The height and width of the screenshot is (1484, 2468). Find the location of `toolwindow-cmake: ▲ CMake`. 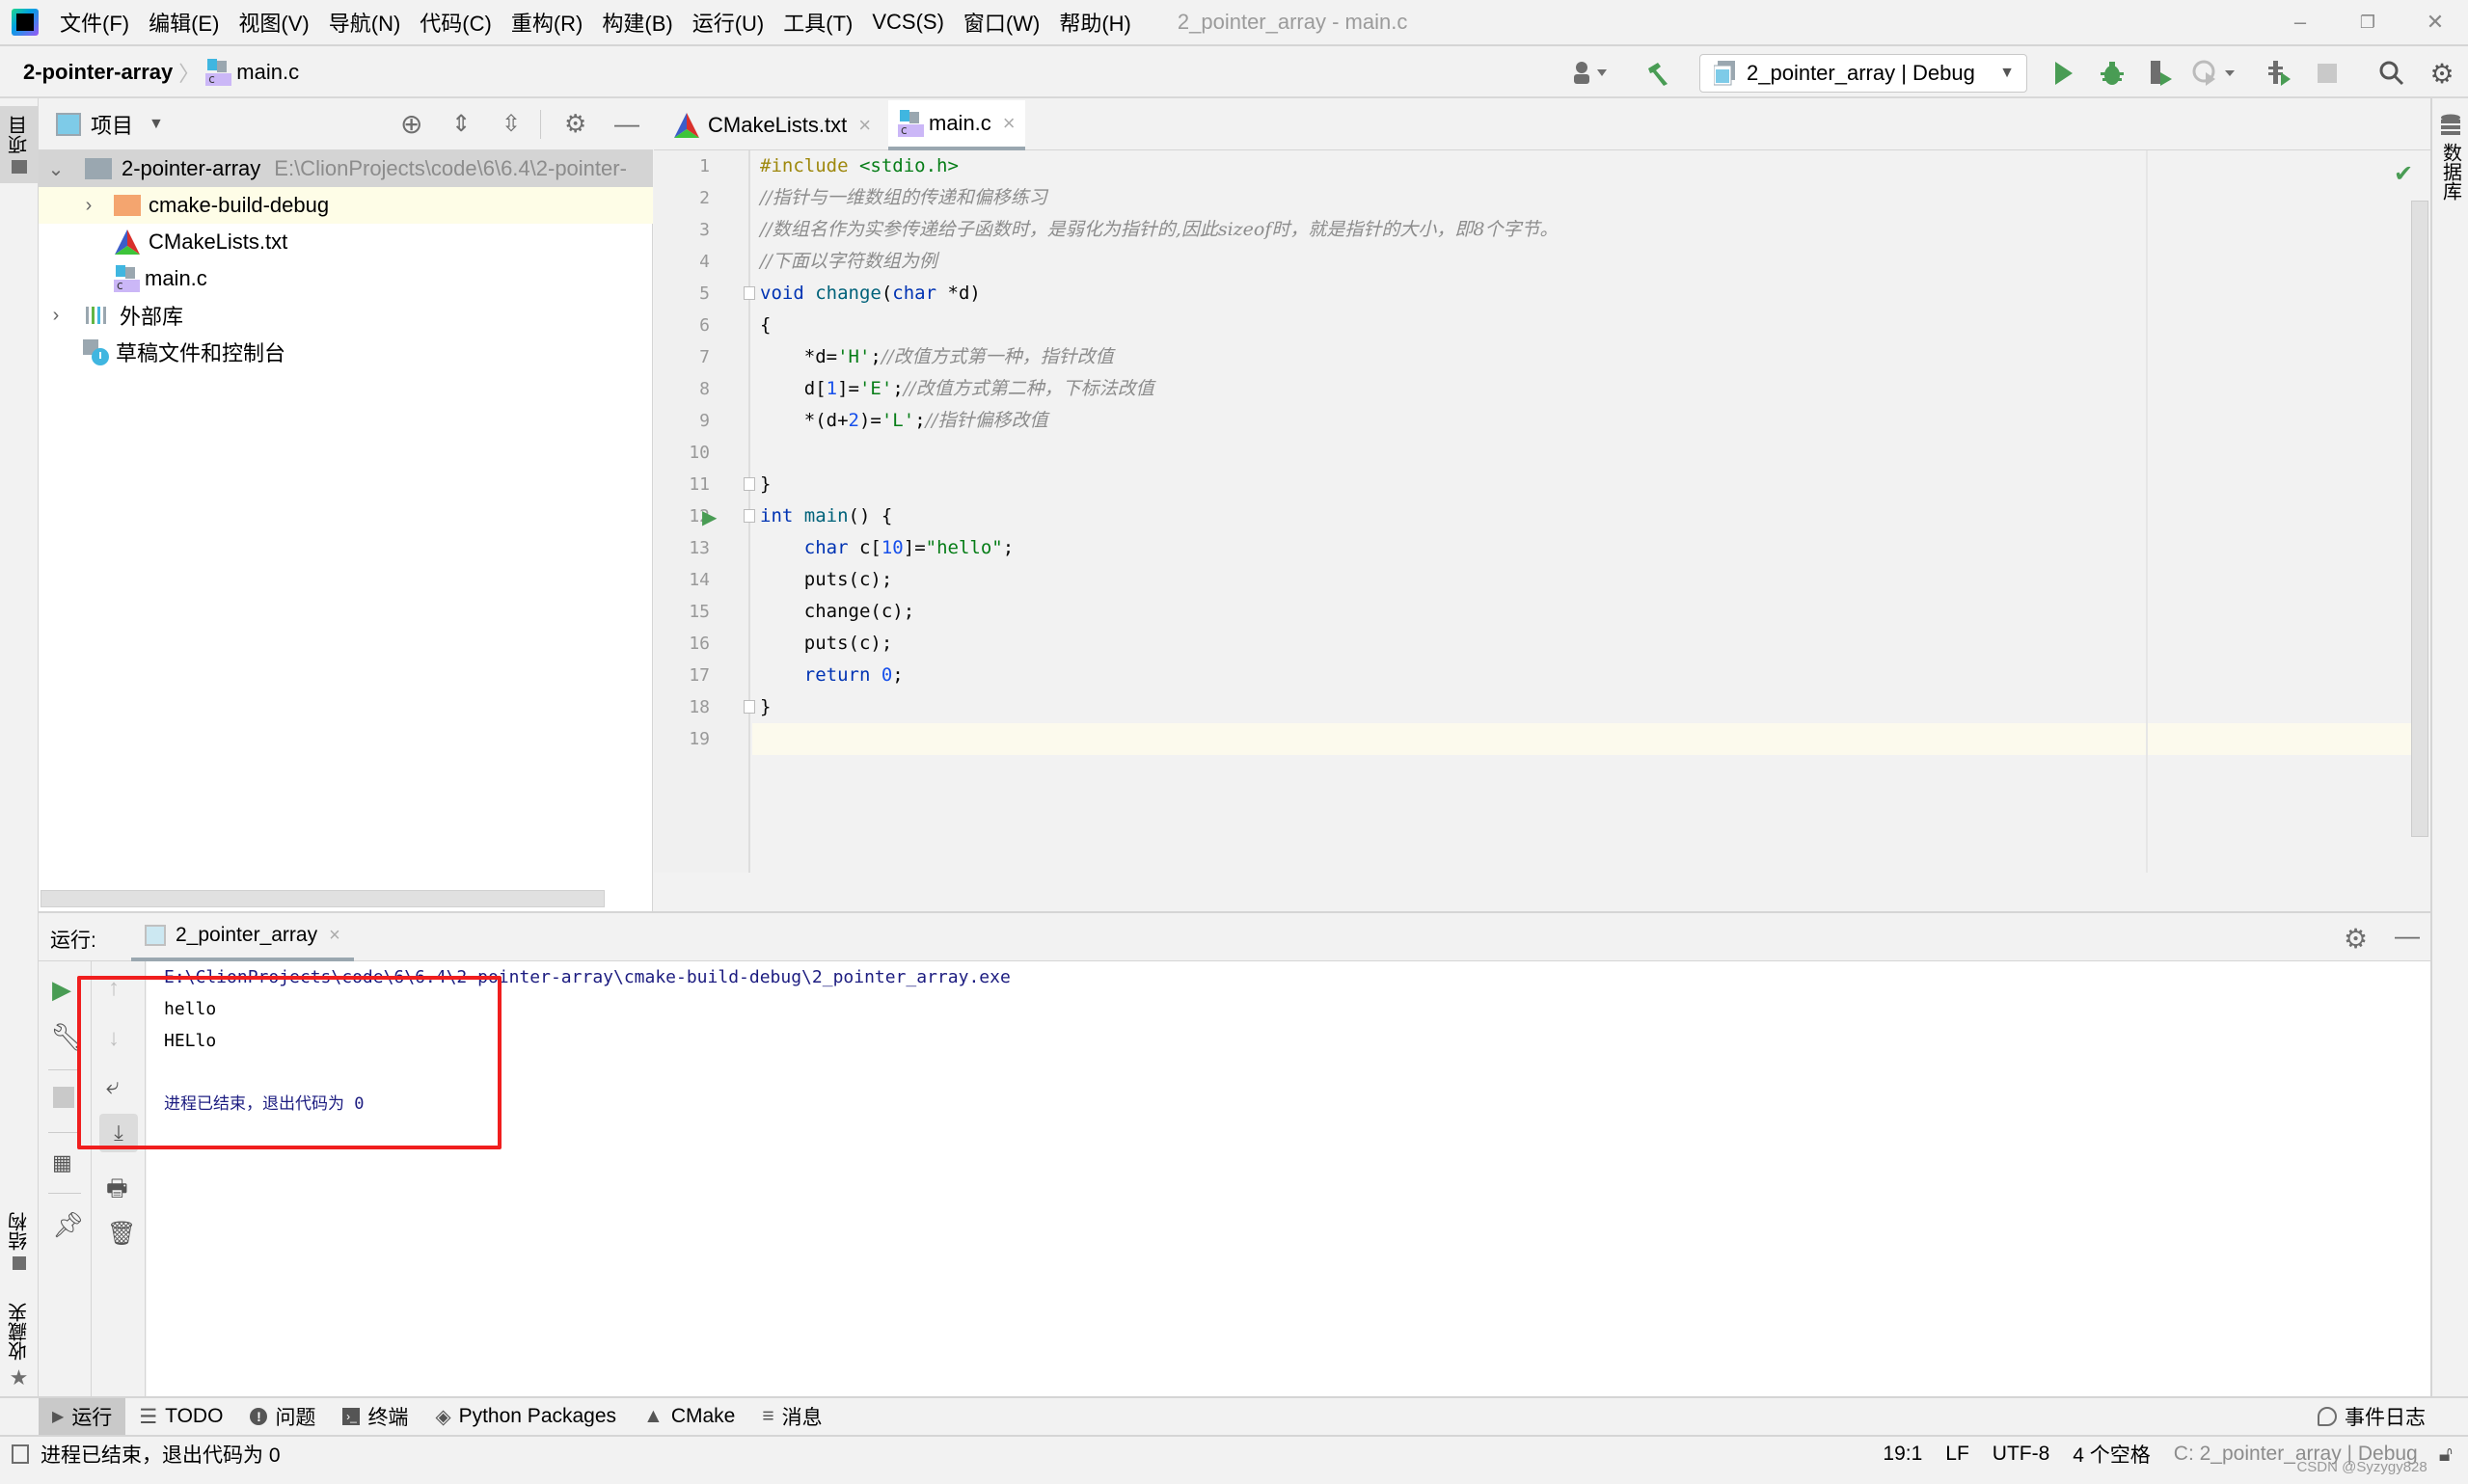

toolwindow-cmake: ▲ CMake is located at coordinates (689, 1416).